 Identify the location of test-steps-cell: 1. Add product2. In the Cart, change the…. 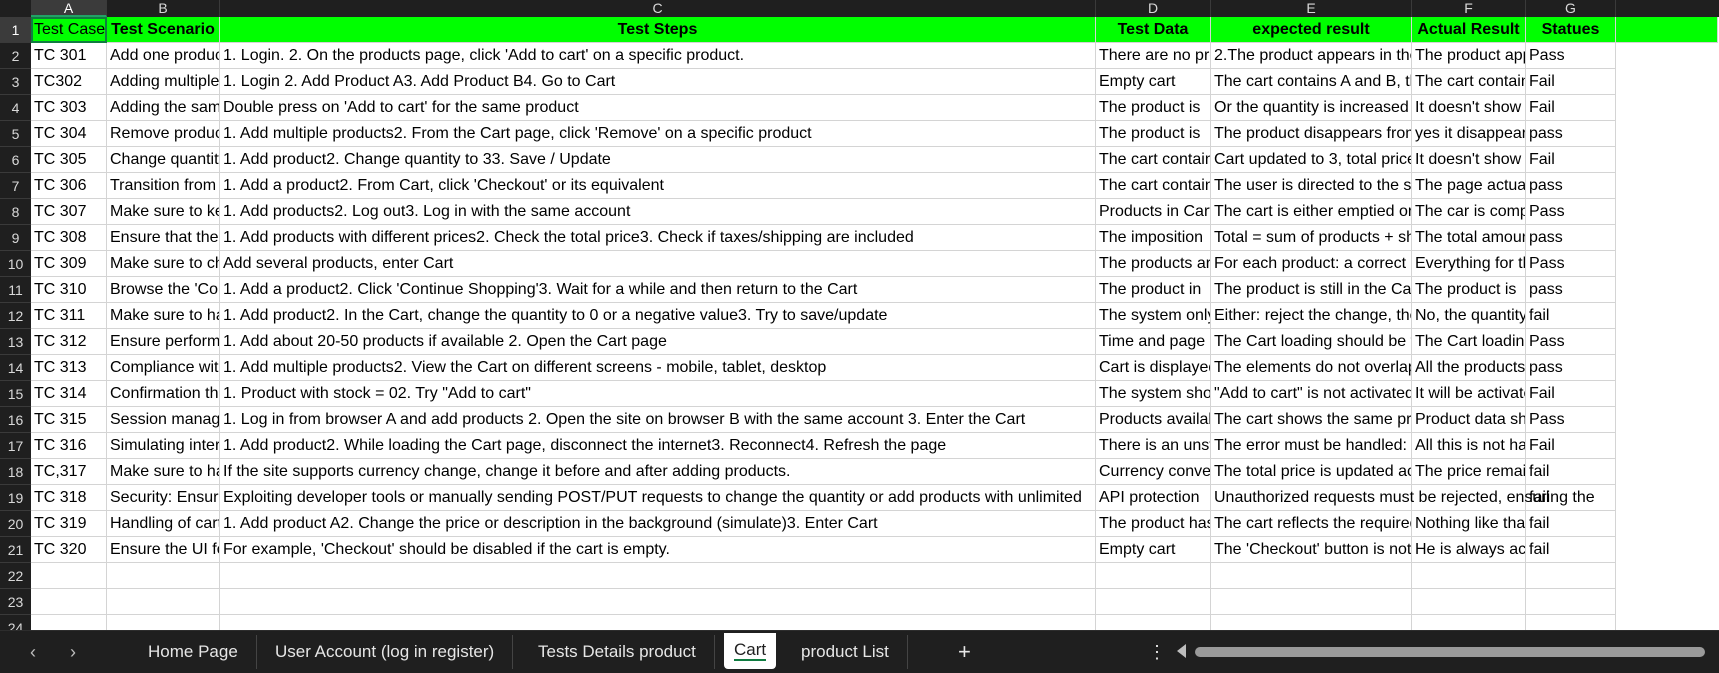
(658, 316).